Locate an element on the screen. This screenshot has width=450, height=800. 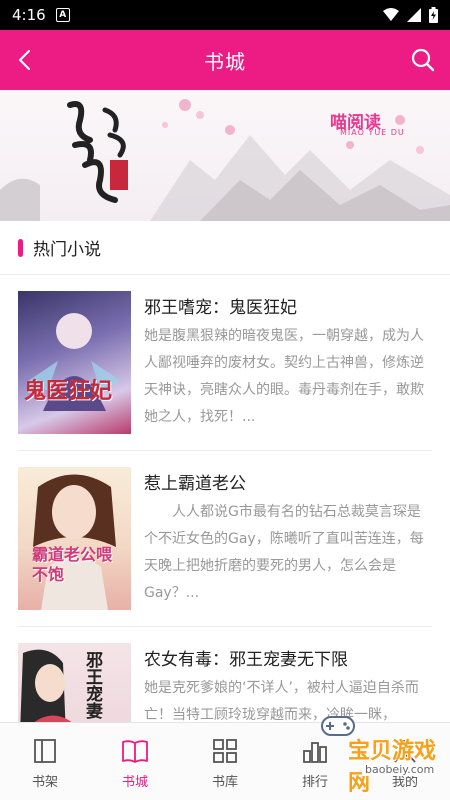
tab-label: 书库 is located at coordinates (224, 782).